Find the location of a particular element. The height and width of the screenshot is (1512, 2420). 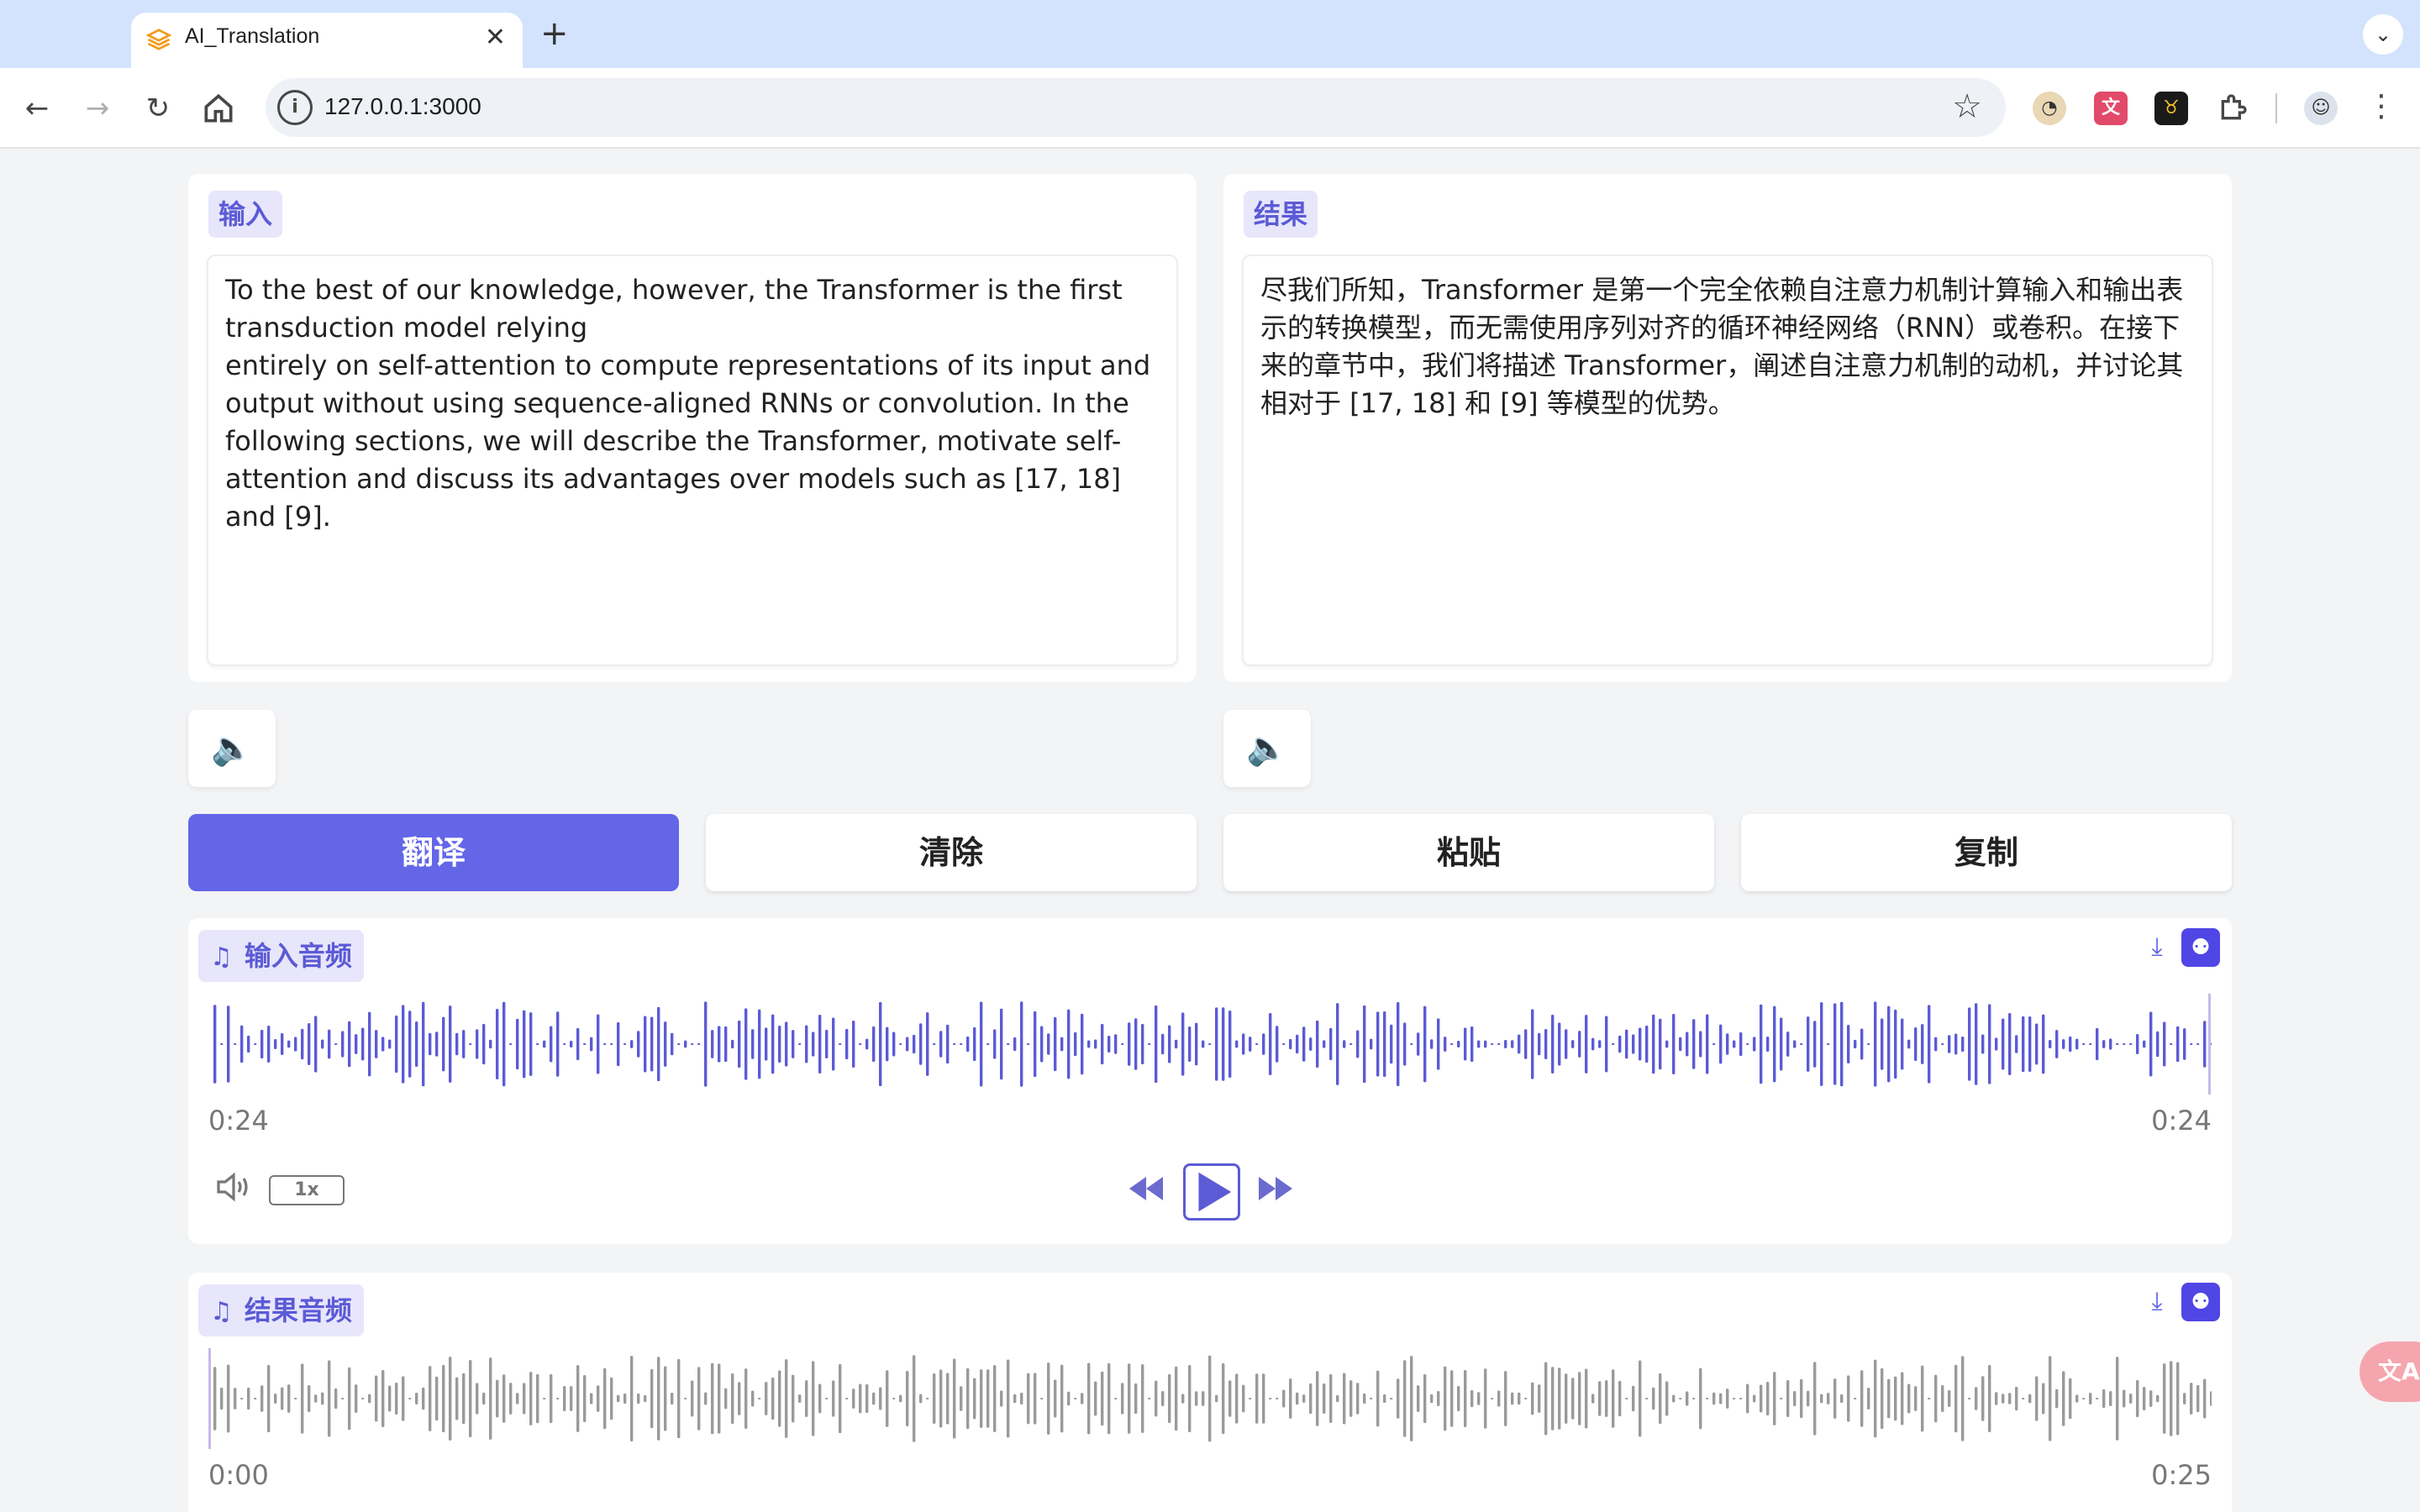

result-waveform is located at coordinates (1210, 1398).